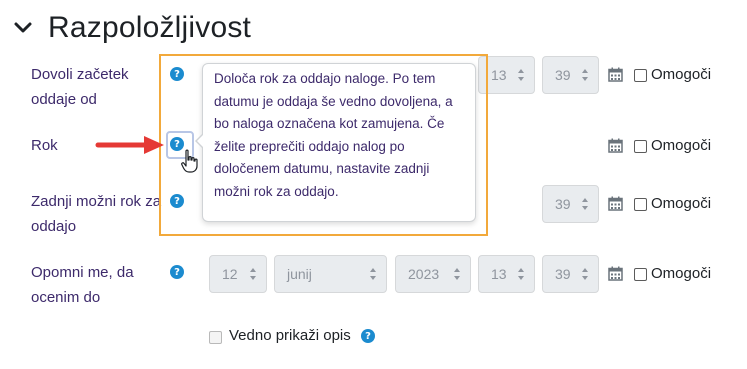  What do you see at coordinates (189, 161) in the screenshot?
I see `hand-pointer-icon` at bounding box center [189, 161].